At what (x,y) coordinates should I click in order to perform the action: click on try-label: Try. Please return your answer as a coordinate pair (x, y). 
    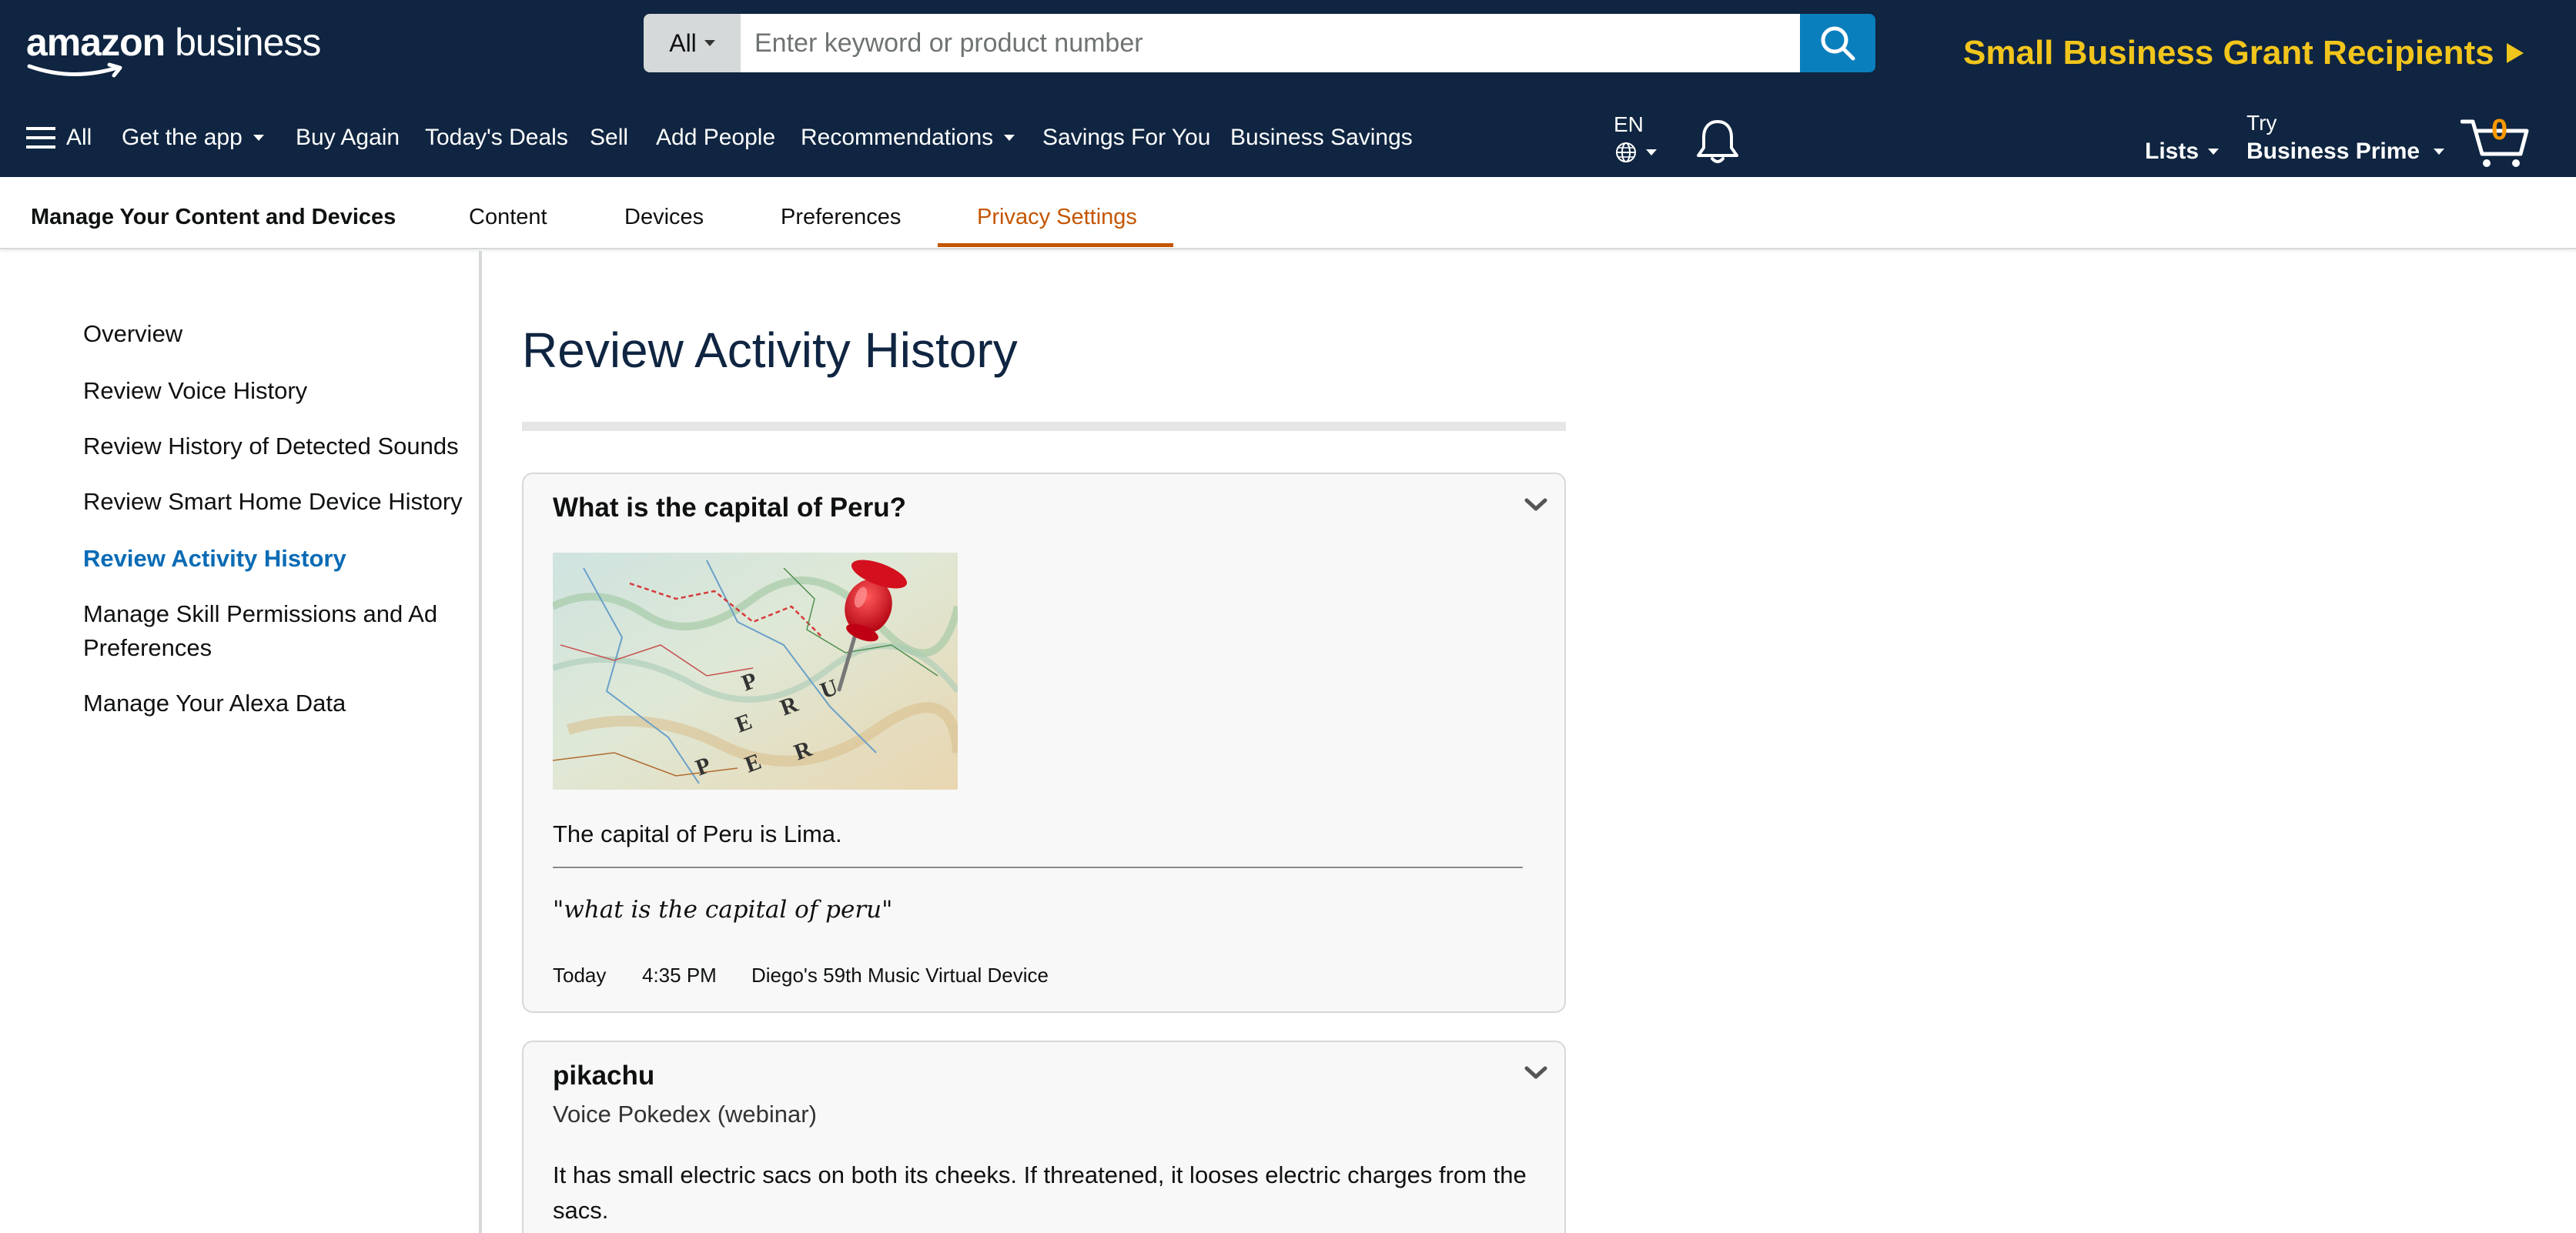
    Looking at the image, I should click on (2261, 123).